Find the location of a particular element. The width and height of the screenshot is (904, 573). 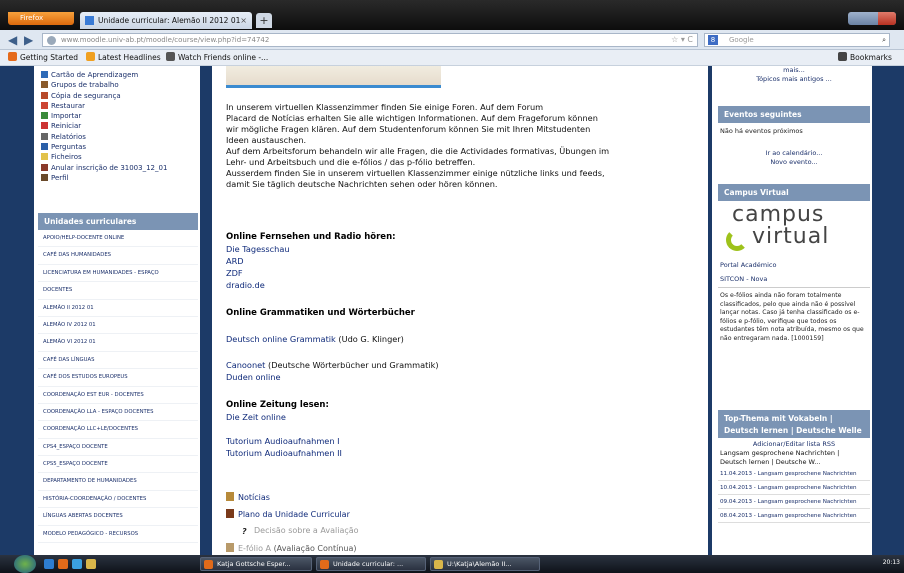

course-link: COORDENAÇÃO LLA - ESPAÇO DOCENTES is located at coordinates (118, 413).